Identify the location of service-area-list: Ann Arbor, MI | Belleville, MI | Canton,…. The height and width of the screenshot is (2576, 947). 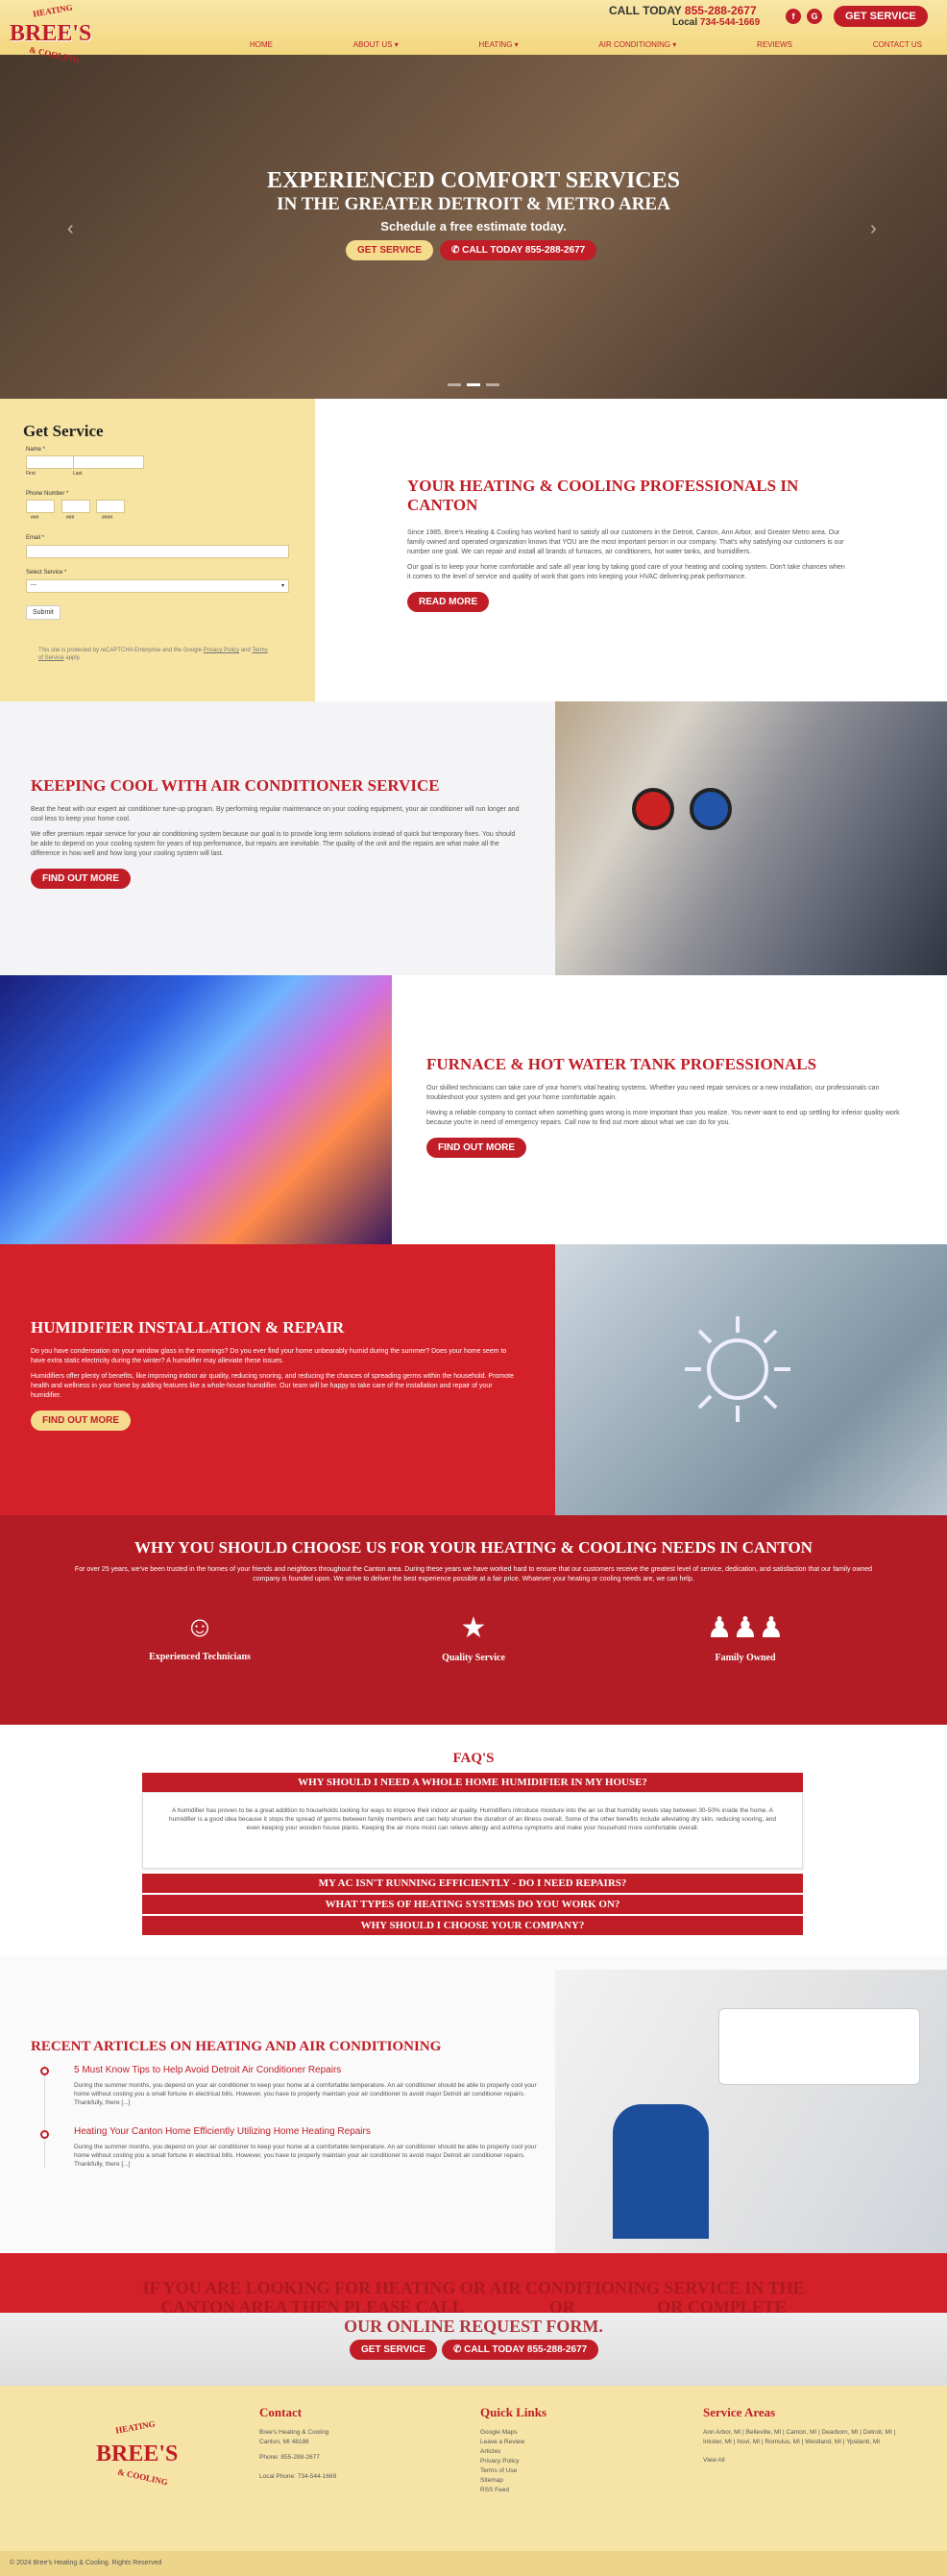
(808, 2437).